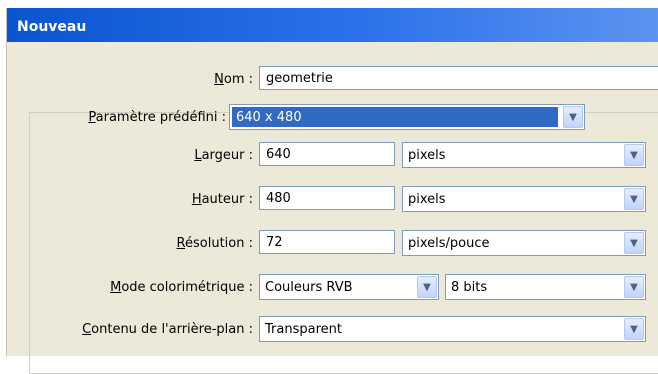 This screenshot has width=658, height=374. What do you see at coordinates (469, 287) in the screenshot?
I see `bit-depth-value: 8 bits` at bounding box center [469, 287].